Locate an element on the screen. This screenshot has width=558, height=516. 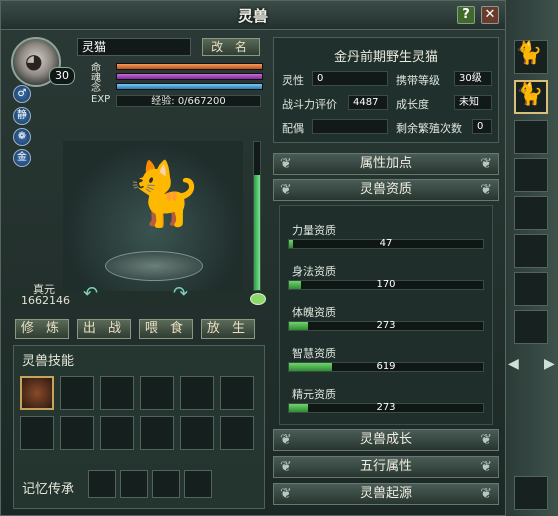
mind-bar is located at coordinates (189, 86).